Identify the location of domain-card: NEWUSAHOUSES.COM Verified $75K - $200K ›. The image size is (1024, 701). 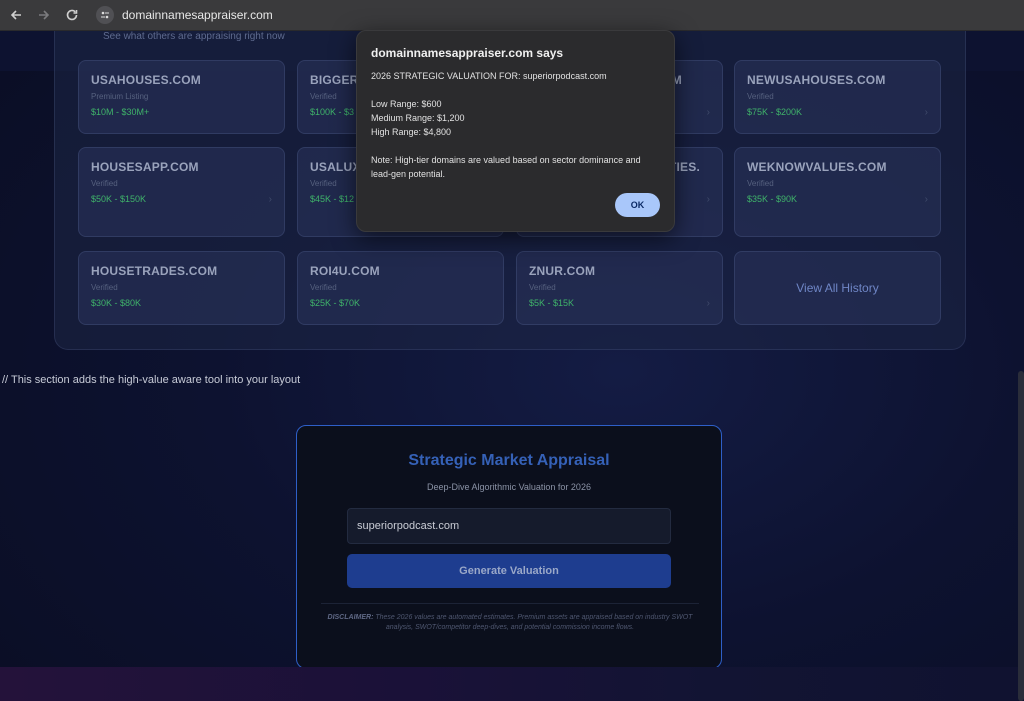
(837, 97).